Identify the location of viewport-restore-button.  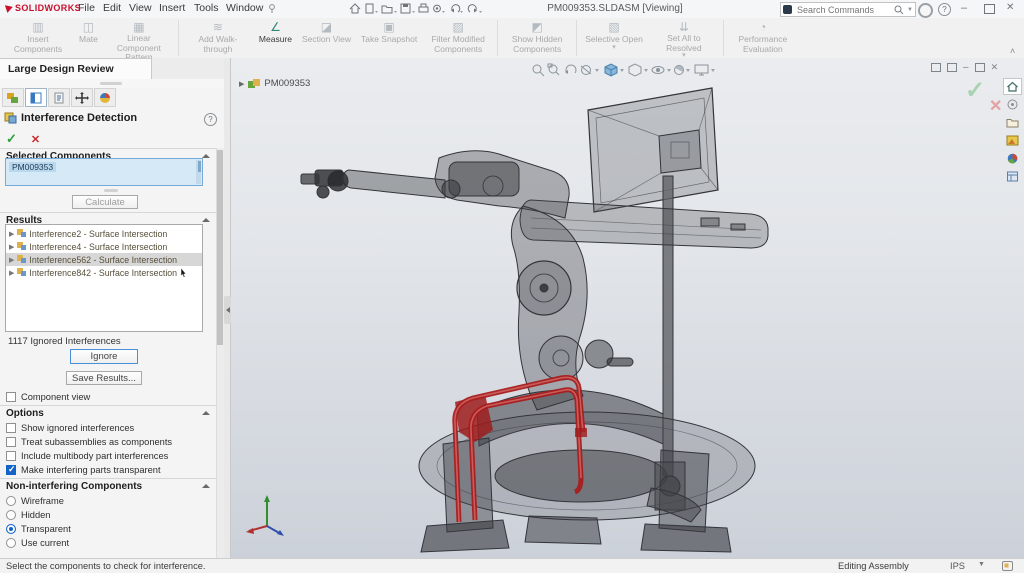
(979, 67).